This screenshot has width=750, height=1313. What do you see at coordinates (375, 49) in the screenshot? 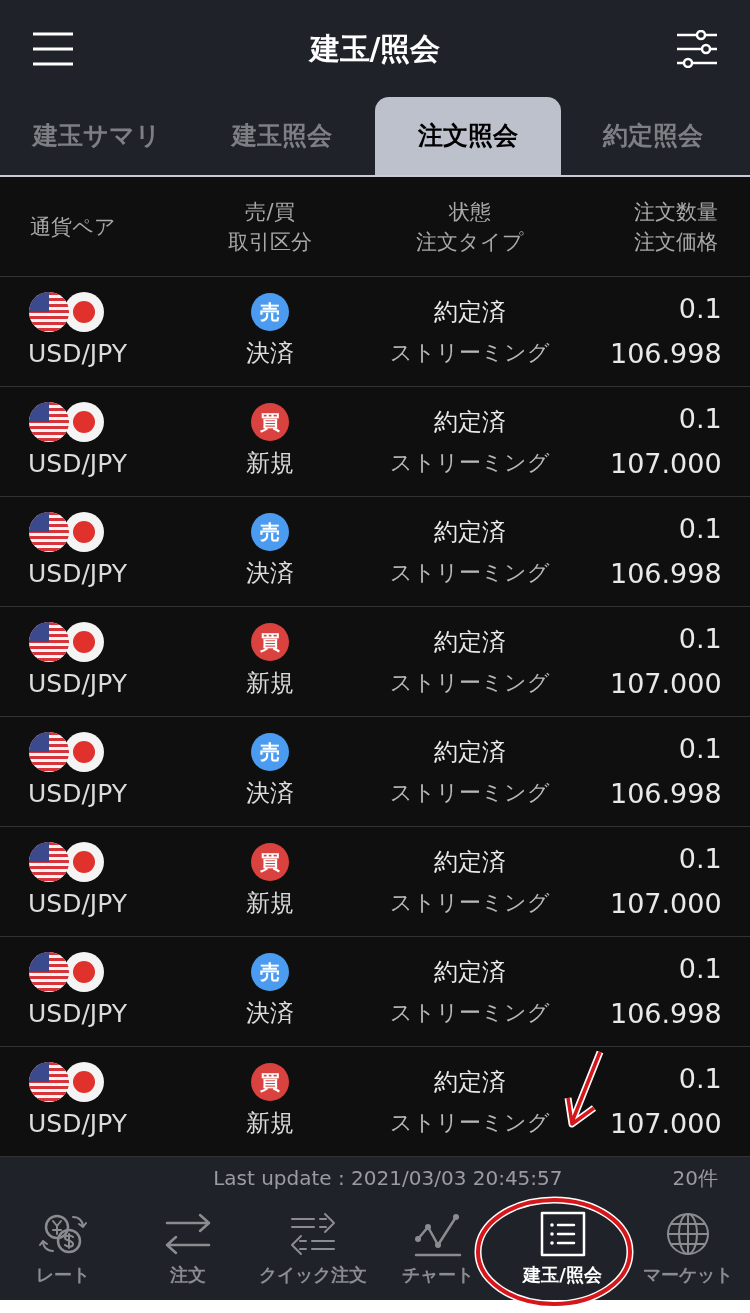
I see `screen-title: 建玉/照会` at bounding box center [375, 49].